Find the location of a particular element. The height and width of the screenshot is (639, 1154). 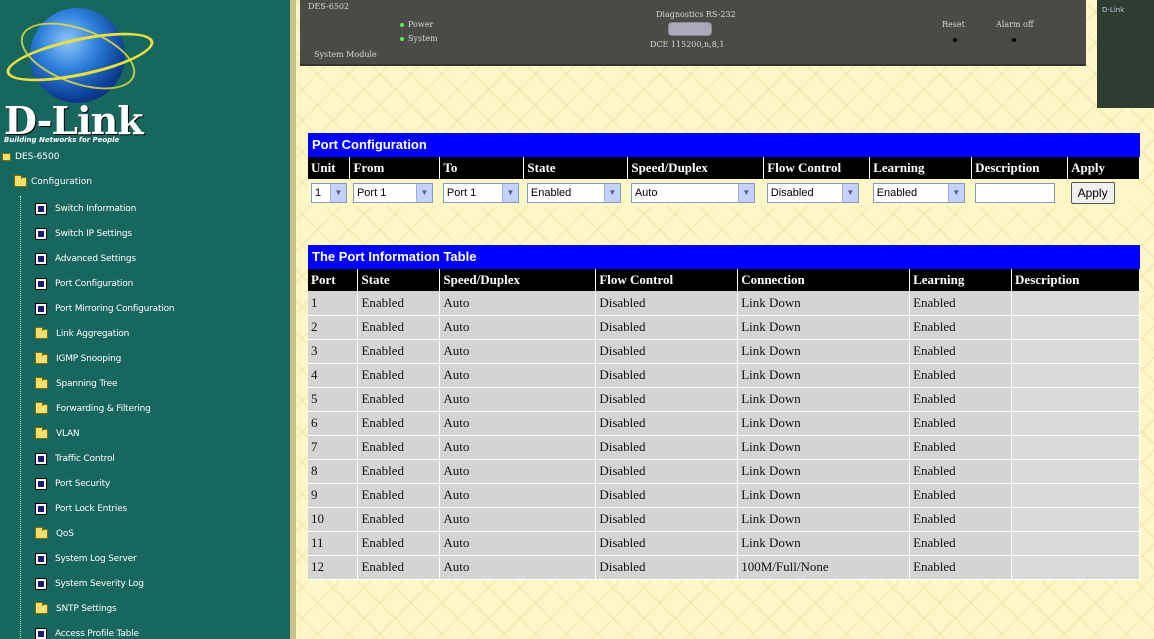

sidebar-item-traffic-control: Traffic Control is located at coordinates (155, 458).